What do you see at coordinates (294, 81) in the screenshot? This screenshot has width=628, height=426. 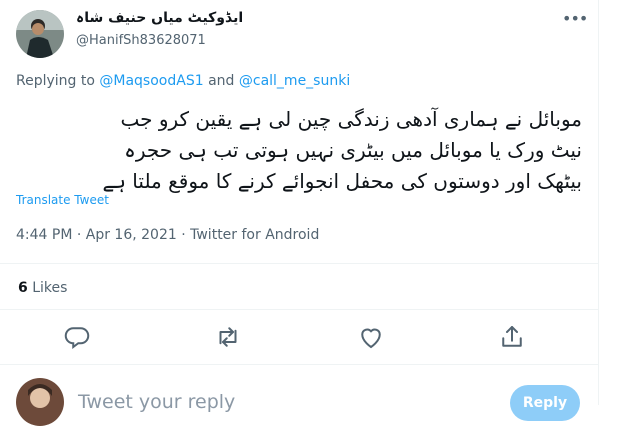 I see `replying-user-link: @call_me_sunki` at bounding box center [294, 81].